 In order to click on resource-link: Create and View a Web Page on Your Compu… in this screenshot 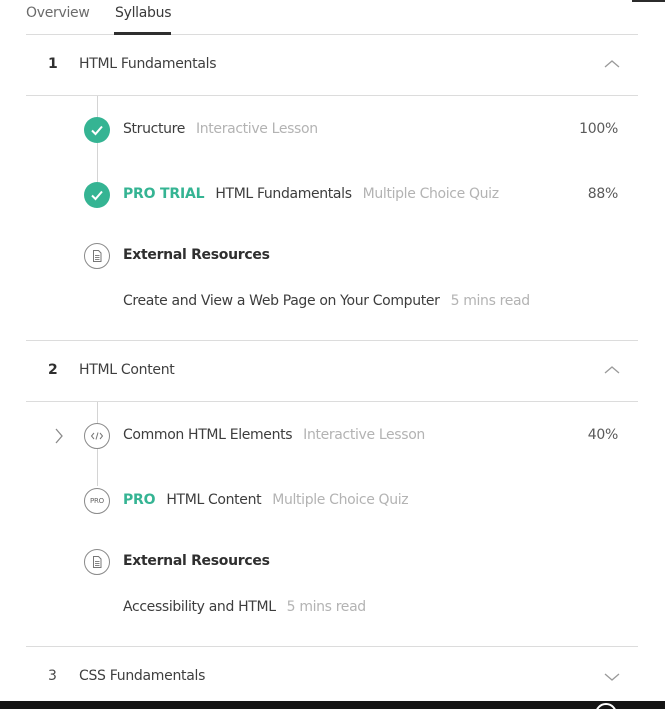, I will do `click(326, 301)`.